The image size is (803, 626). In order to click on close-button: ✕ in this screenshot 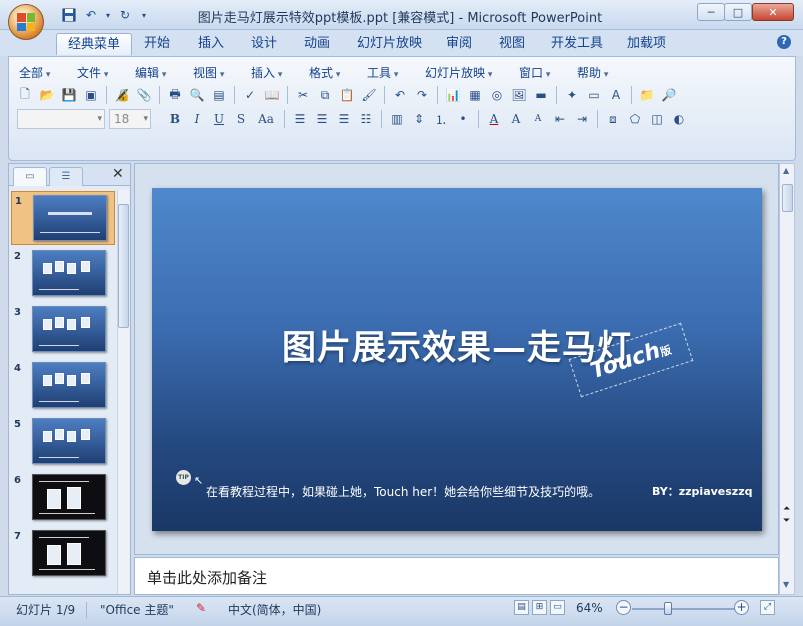, I will do `click(773, 12)`.